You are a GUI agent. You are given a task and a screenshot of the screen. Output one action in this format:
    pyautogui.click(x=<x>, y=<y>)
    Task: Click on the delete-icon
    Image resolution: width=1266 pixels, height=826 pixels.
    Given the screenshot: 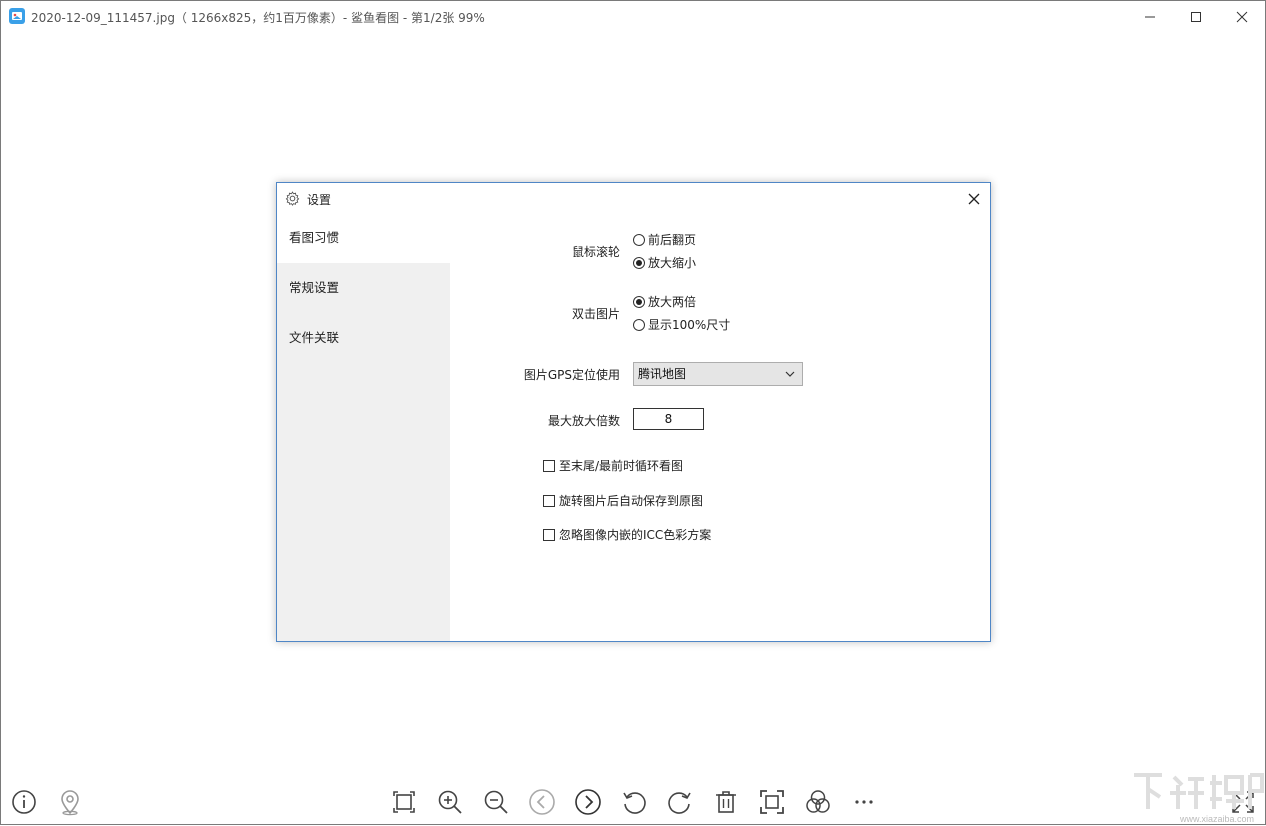 What is the action you would take?
    pyautogui.click(x=726, y=802)
    